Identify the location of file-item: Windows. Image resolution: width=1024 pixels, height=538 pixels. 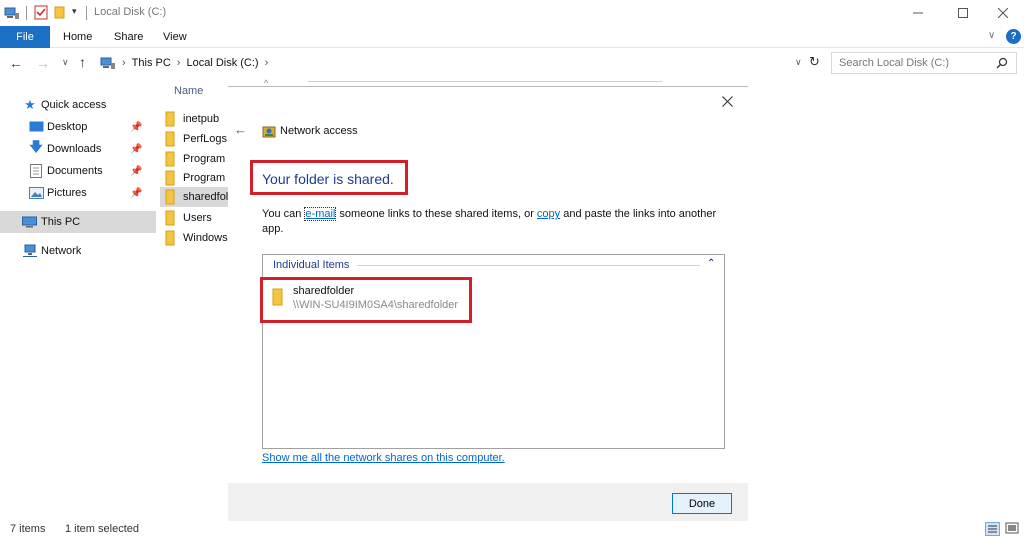
(195, 238).